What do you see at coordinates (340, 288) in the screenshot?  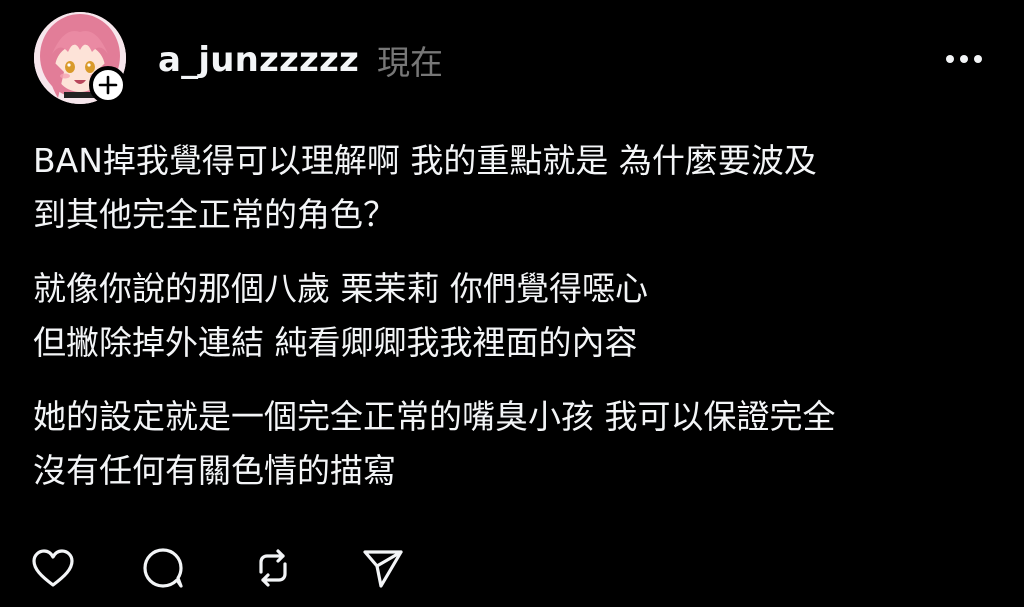 I see `text-line: 就像你說的那個八歲 栗茉莉 你們覺得噁心` at bounding box center [340, 288].